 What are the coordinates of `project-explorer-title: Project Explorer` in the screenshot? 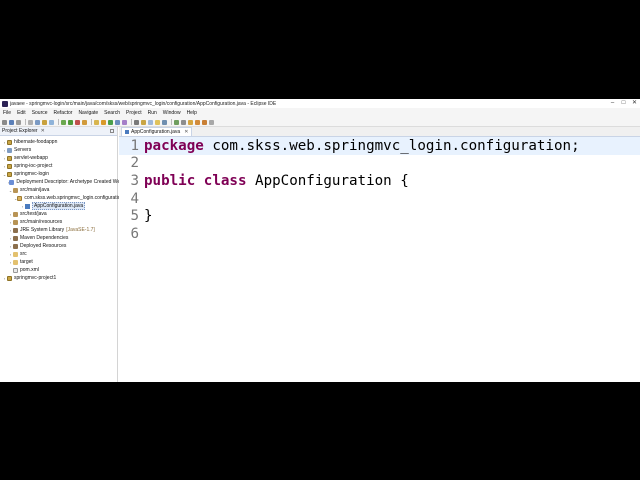 It's located at (20, 131).